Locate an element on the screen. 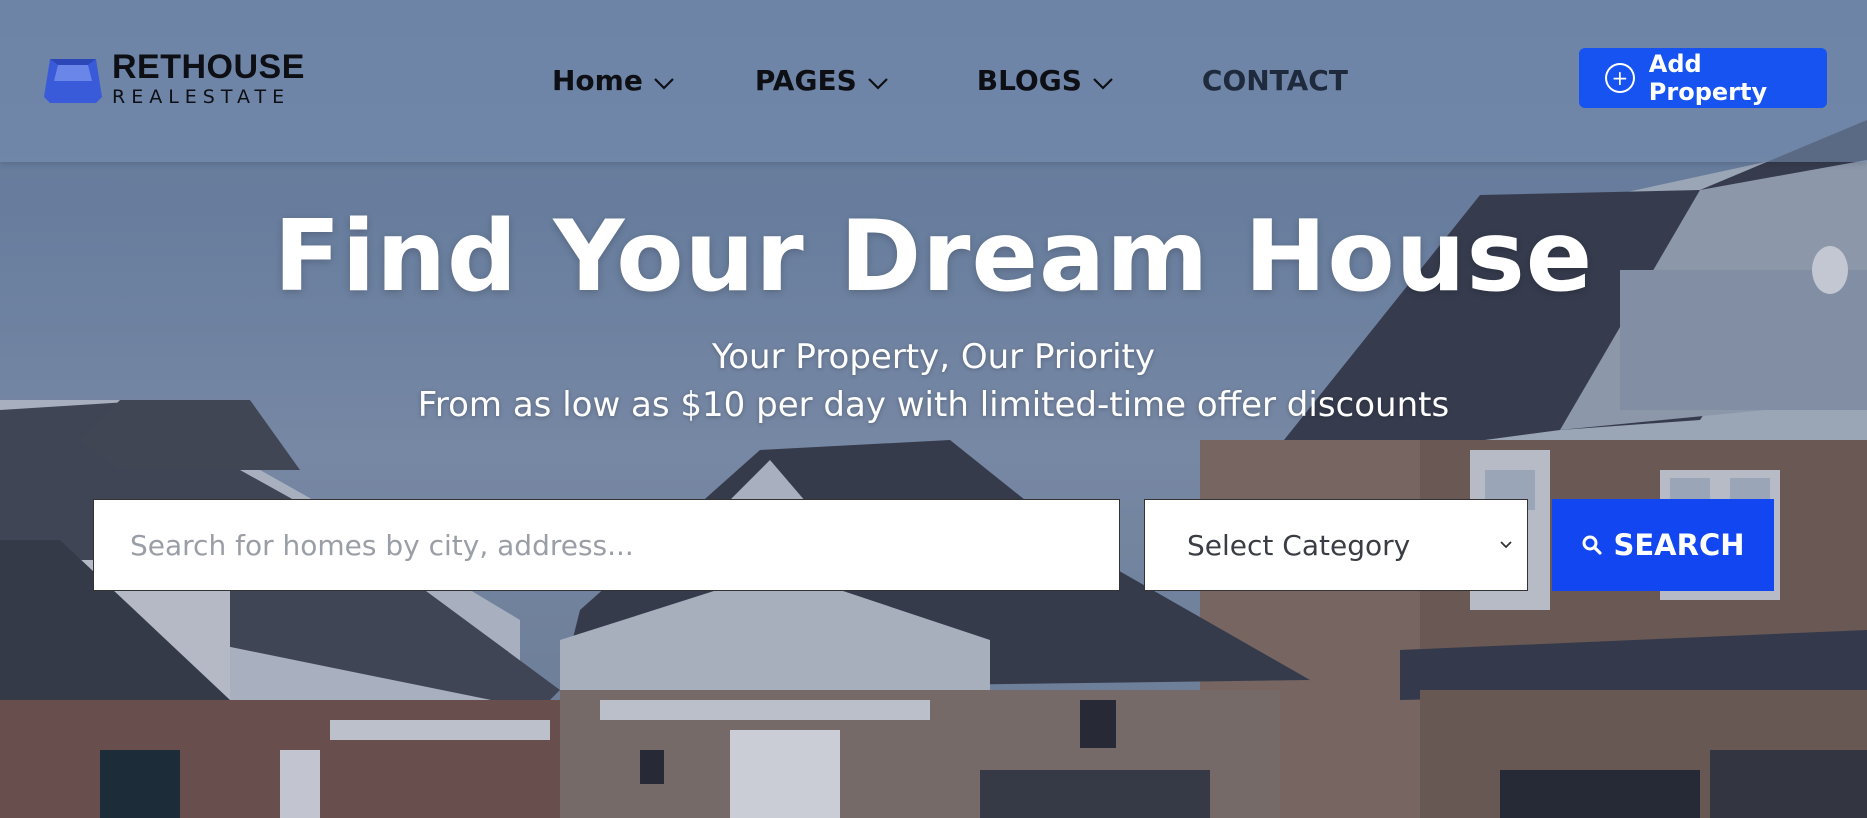 The height and width of the screenshot is (818, 1867). search-button: SEARCH is located at coordinates (1663, 545).